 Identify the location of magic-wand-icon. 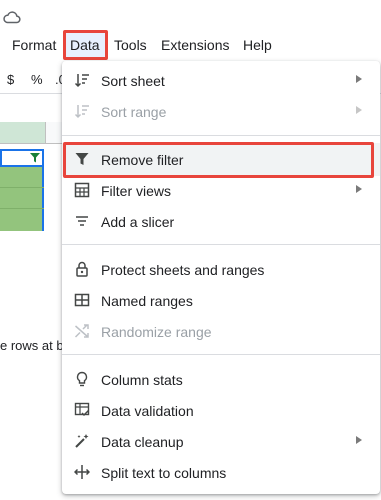
(82, 441).